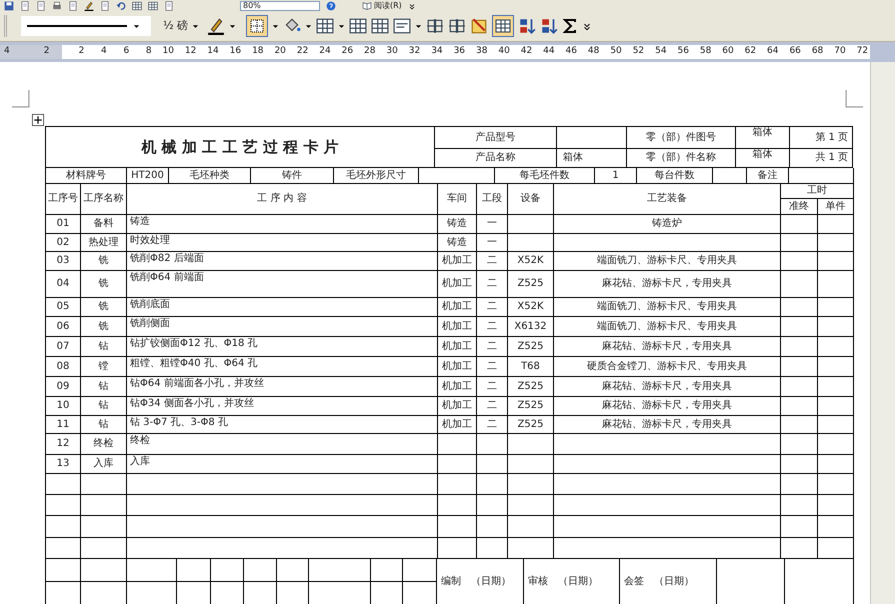 Image resolution: width=895 pixels, height=604 pixels. Describe the element at coordinates (492, 242) in the screenshot. I see `table-cell: 一` at that location.